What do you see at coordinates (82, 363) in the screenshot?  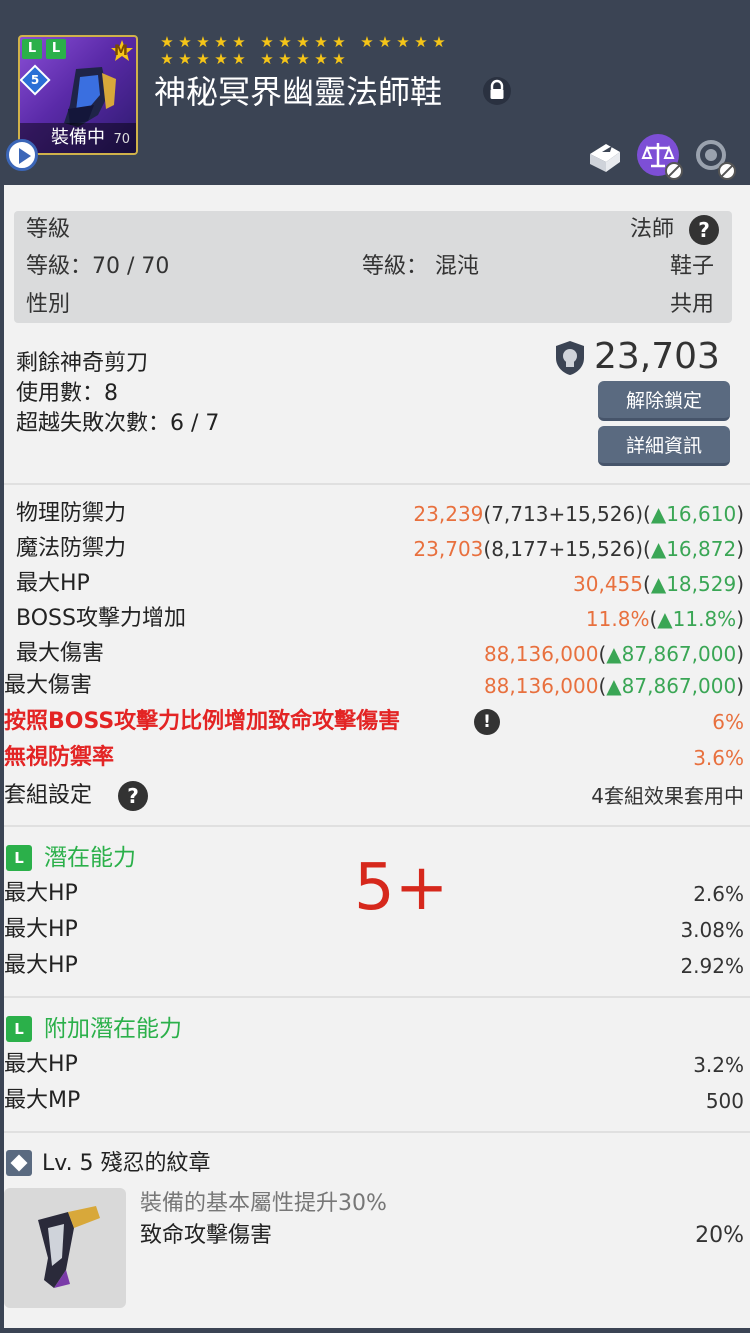 I see `scissors-label: 剩餘神奇剪刀` at bounding box center [82, 363].